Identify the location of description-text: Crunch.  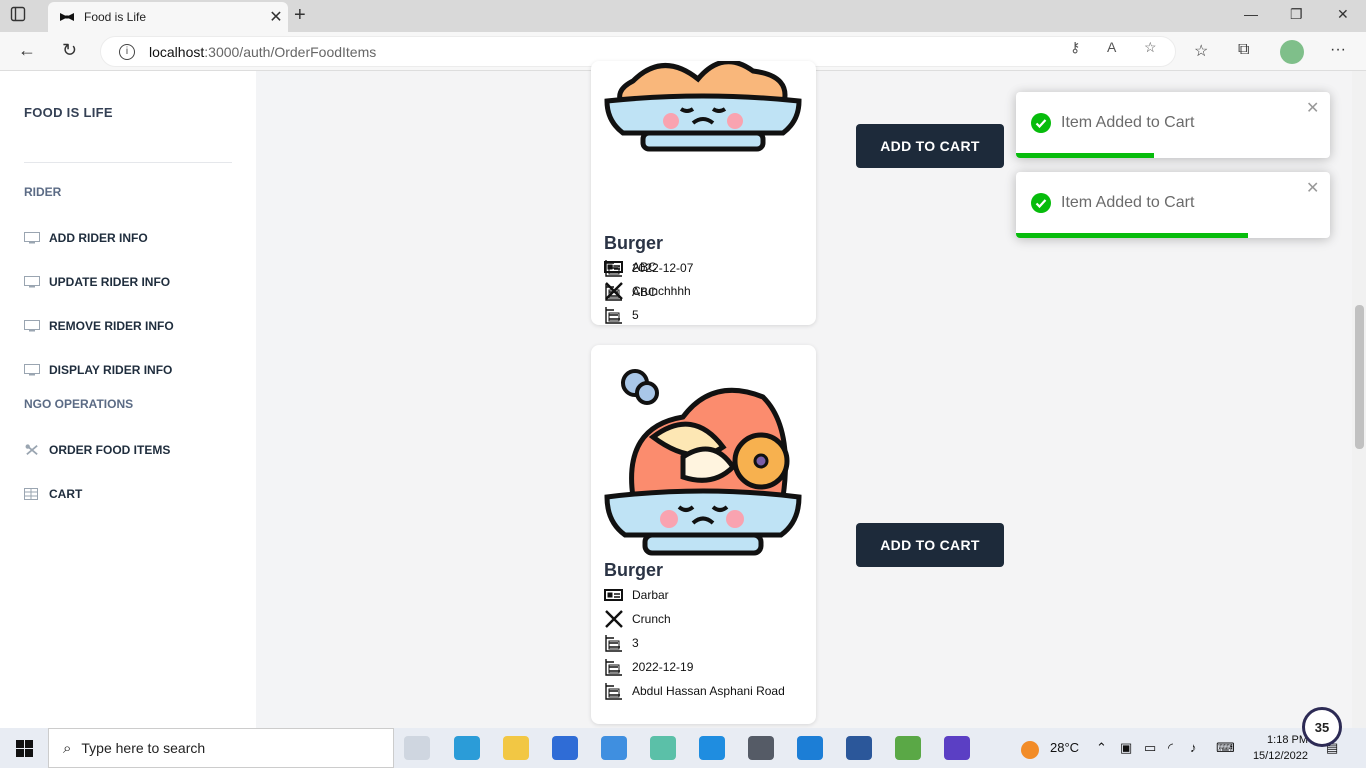
(651, 619).